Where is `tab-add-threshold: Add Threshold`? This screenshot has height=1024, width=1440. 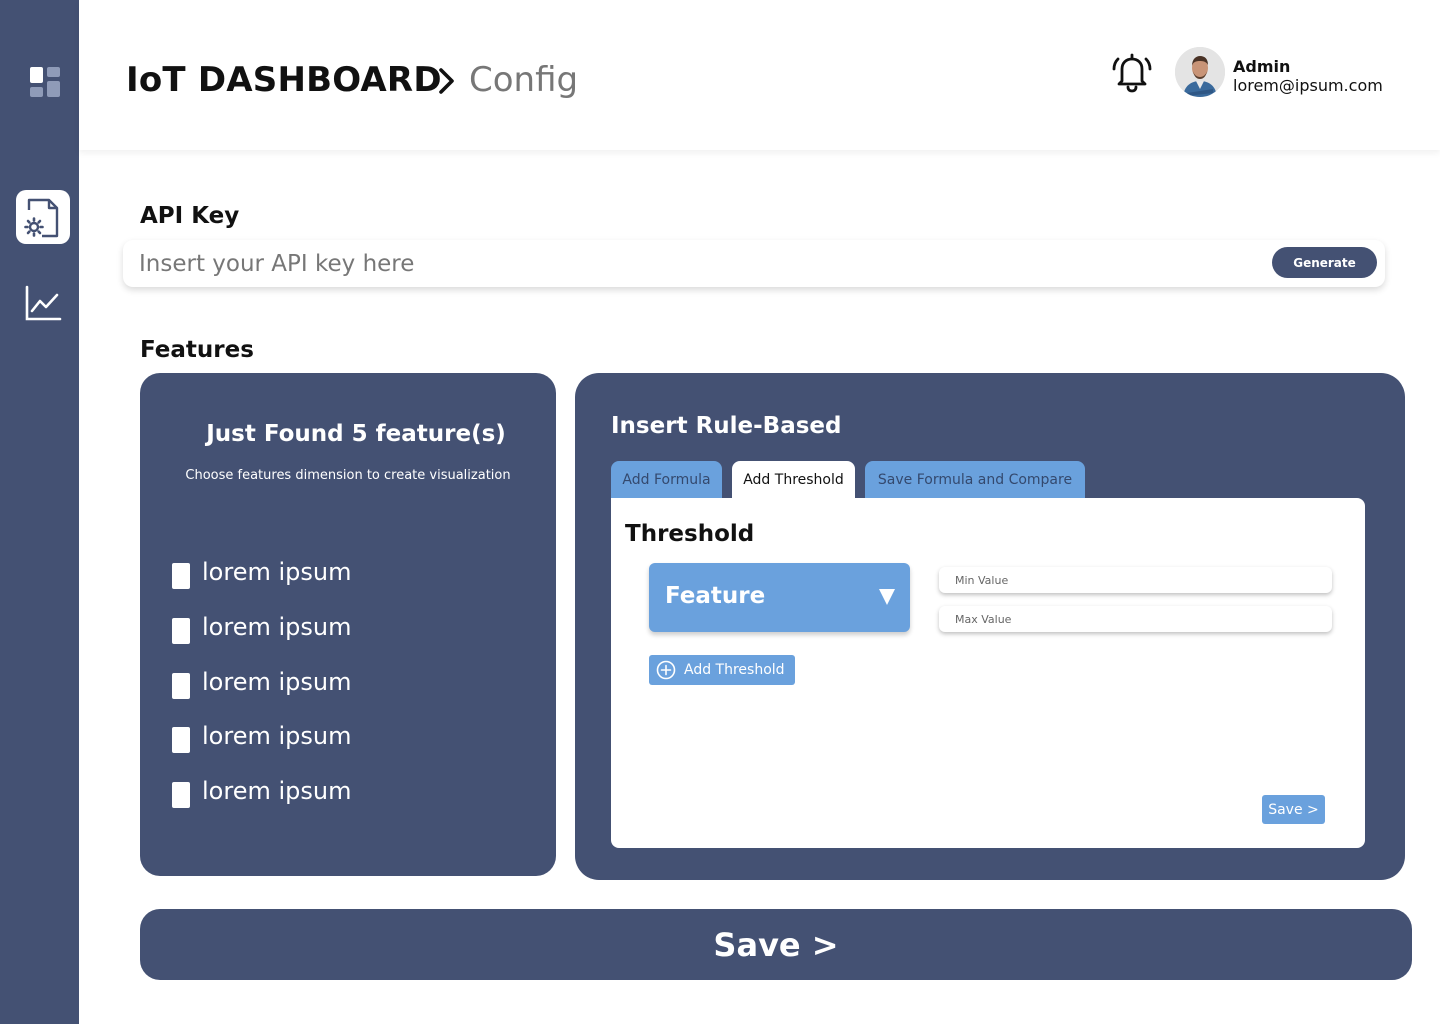
tab-add-threshold: Add Threshold is located at coordinates (793, 480).